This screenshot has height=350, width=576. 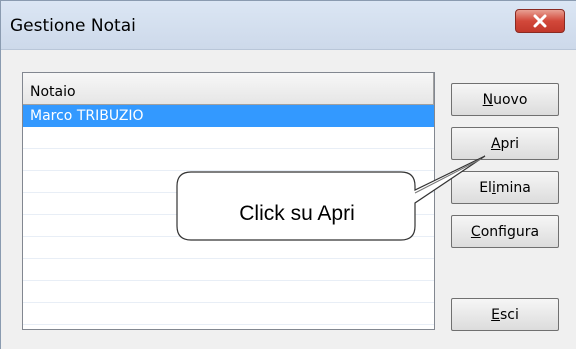 What do you see at coordinates (331, 198) in the screenshot?
I see `callout-bubble` at bounding box center [331, 198].